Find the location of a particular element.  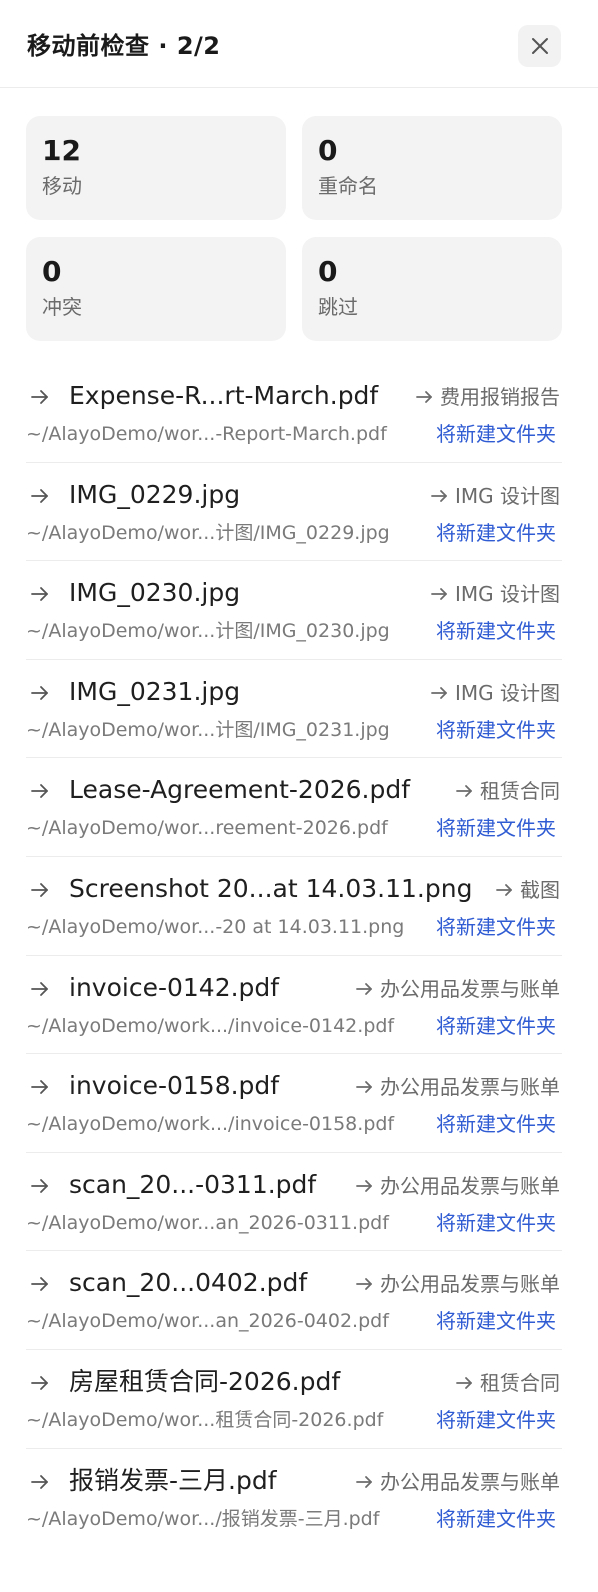

stat-label: 冲突 is located at coordinates (62, 307).